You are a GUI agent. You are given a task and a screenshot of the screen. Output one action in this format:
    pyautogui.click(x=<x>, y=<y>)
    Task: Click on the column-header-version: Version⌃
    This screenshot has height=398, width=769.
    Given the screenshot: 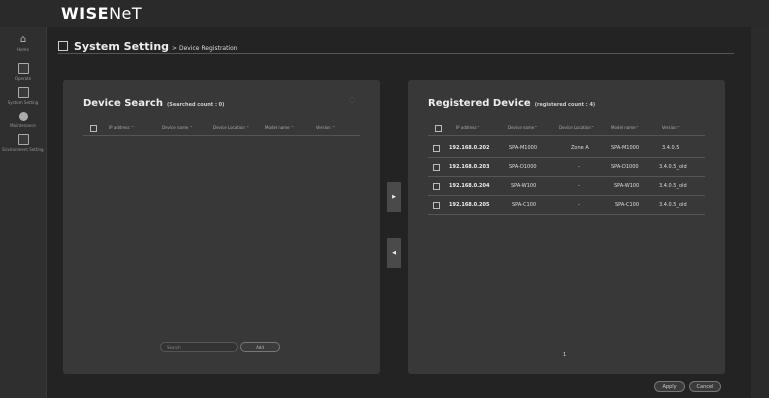 What is the action you would take?
    pyautogui.click(x=671, y=128)
    